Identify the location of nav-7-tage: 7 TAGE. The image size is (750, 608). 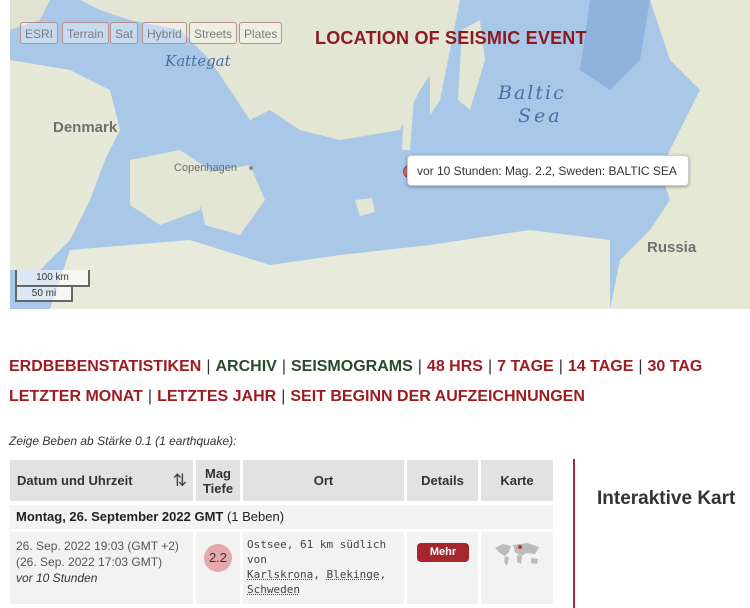
(525, 366).